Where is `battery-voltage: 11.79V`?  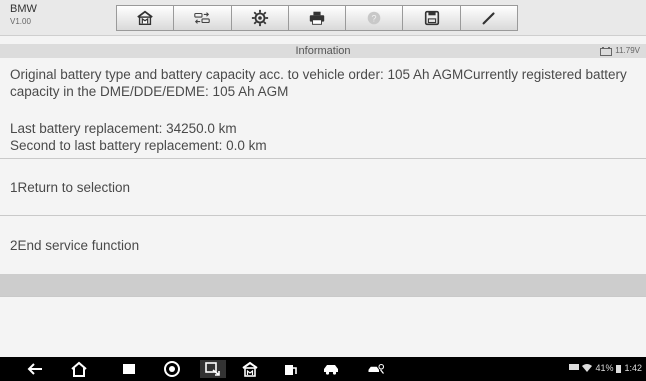
battery-voltage: 11.79V is located at coordinates (620, 51).